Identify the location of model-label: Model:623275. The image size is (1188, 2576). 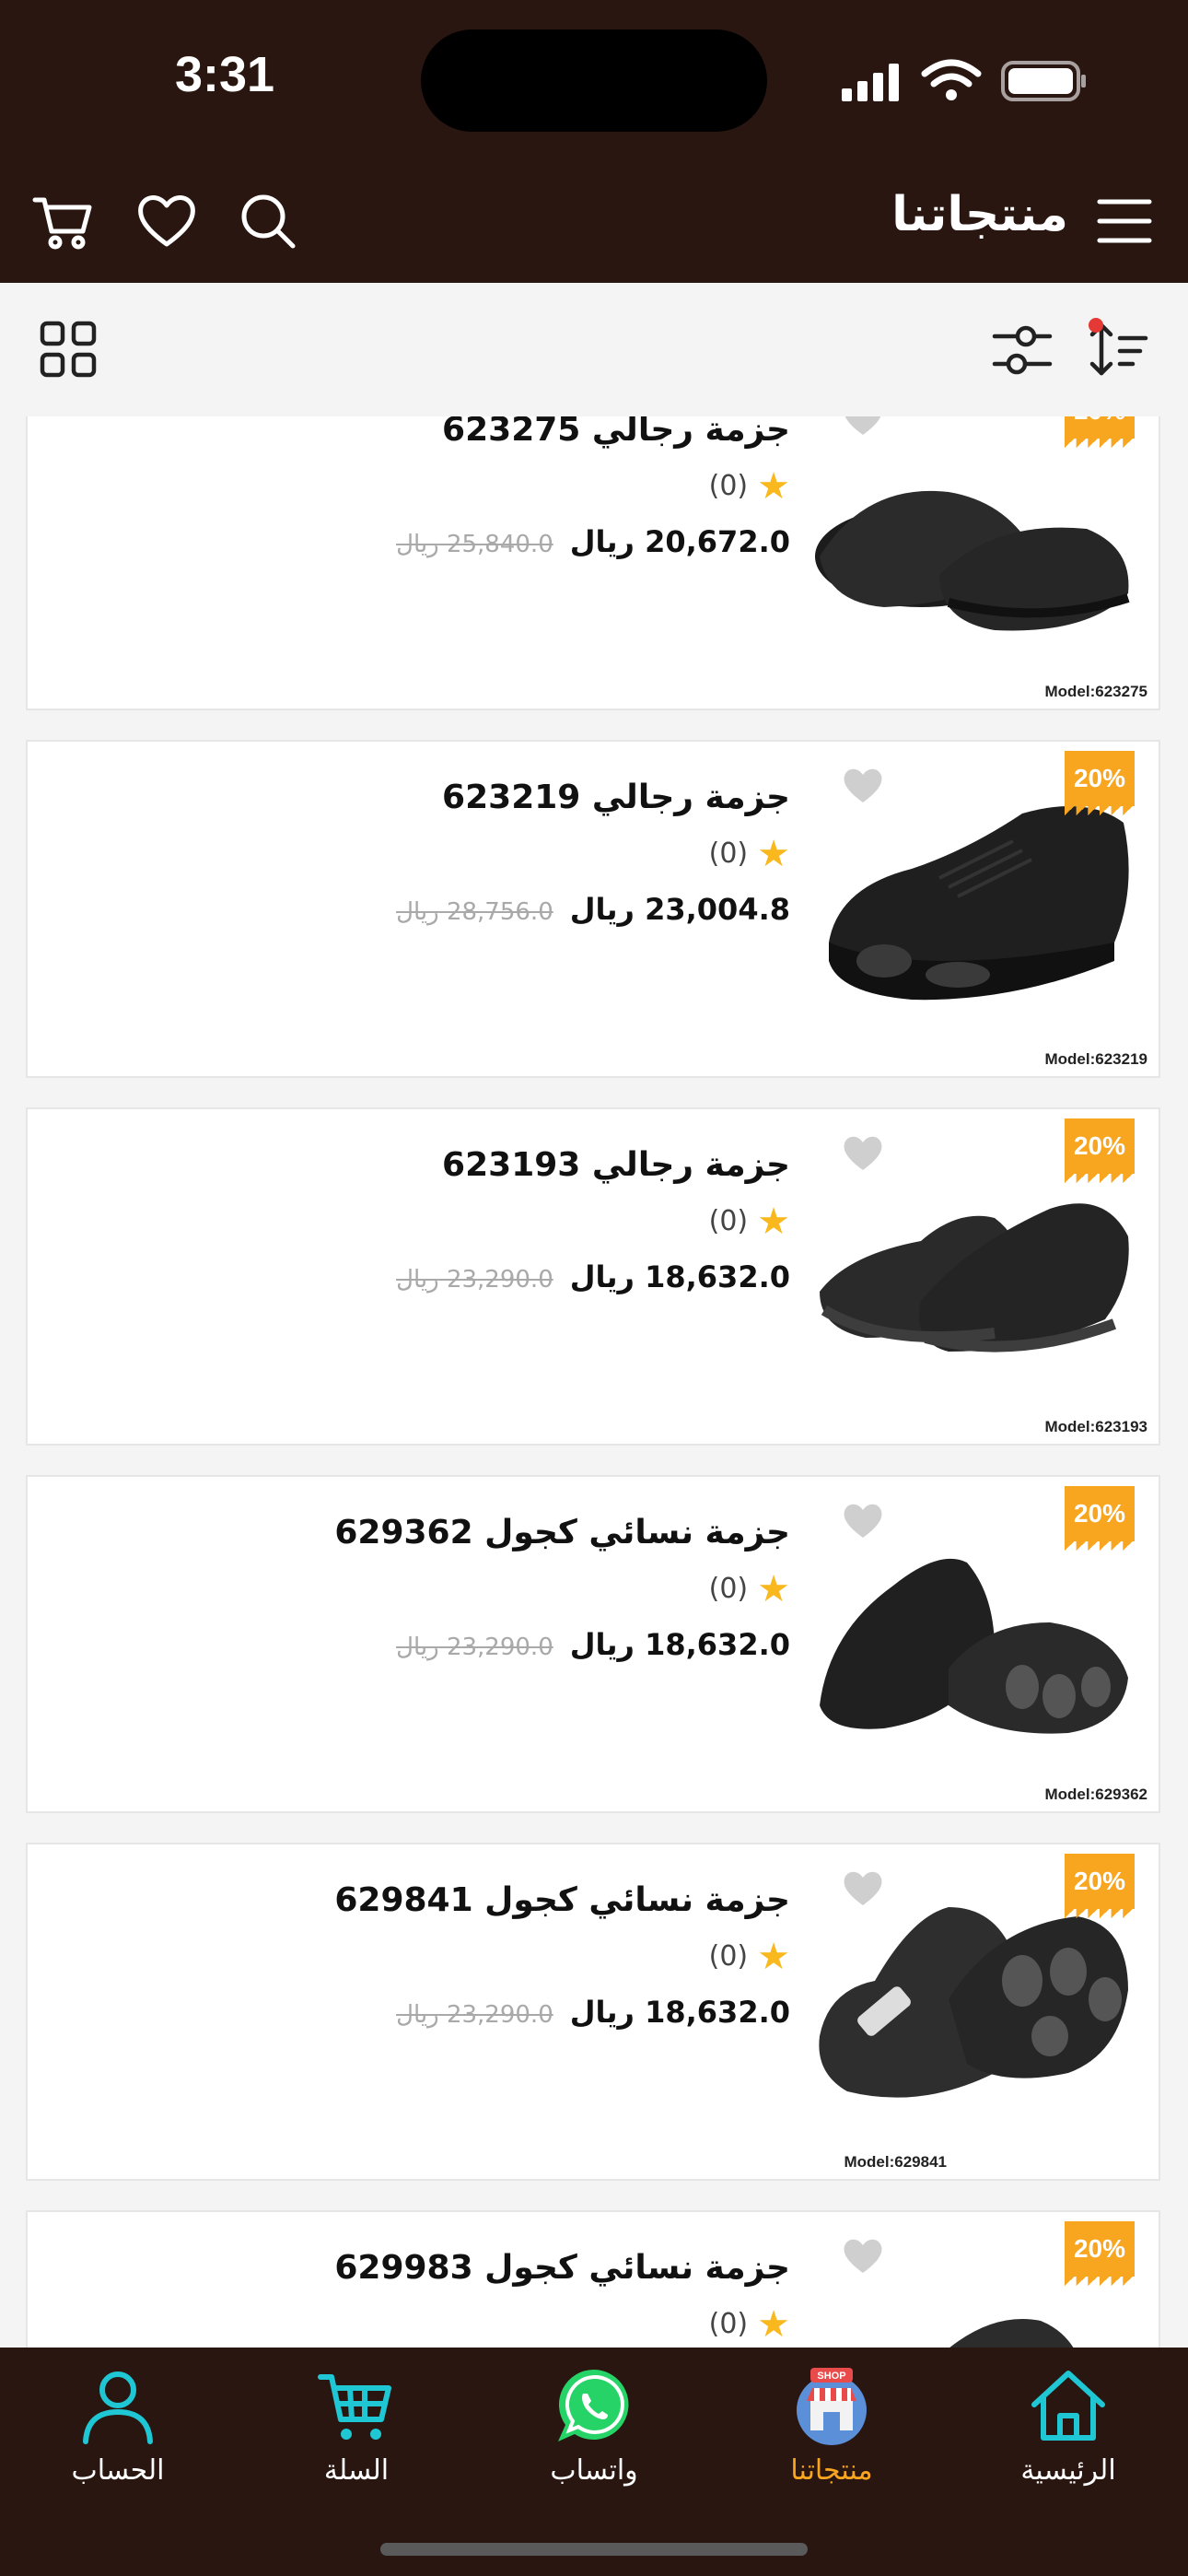
(1096, 691).